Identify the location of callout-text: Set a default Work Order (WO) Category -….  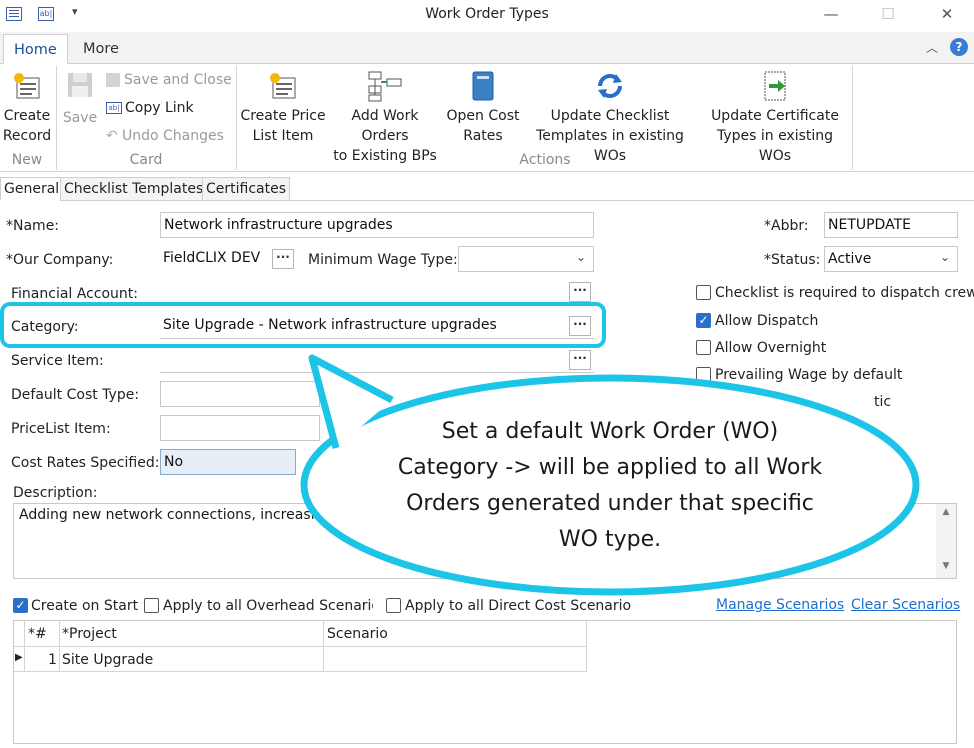
(610, 486).